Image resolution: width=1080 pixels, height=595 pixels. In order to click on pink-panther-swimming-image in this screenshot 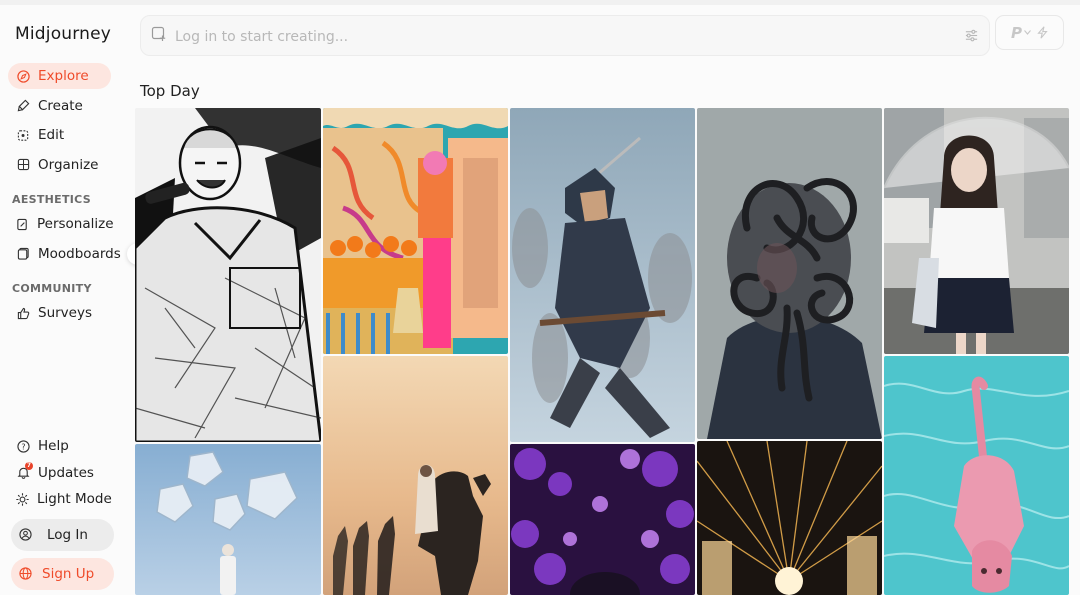, I will do `click(976, 475)`.